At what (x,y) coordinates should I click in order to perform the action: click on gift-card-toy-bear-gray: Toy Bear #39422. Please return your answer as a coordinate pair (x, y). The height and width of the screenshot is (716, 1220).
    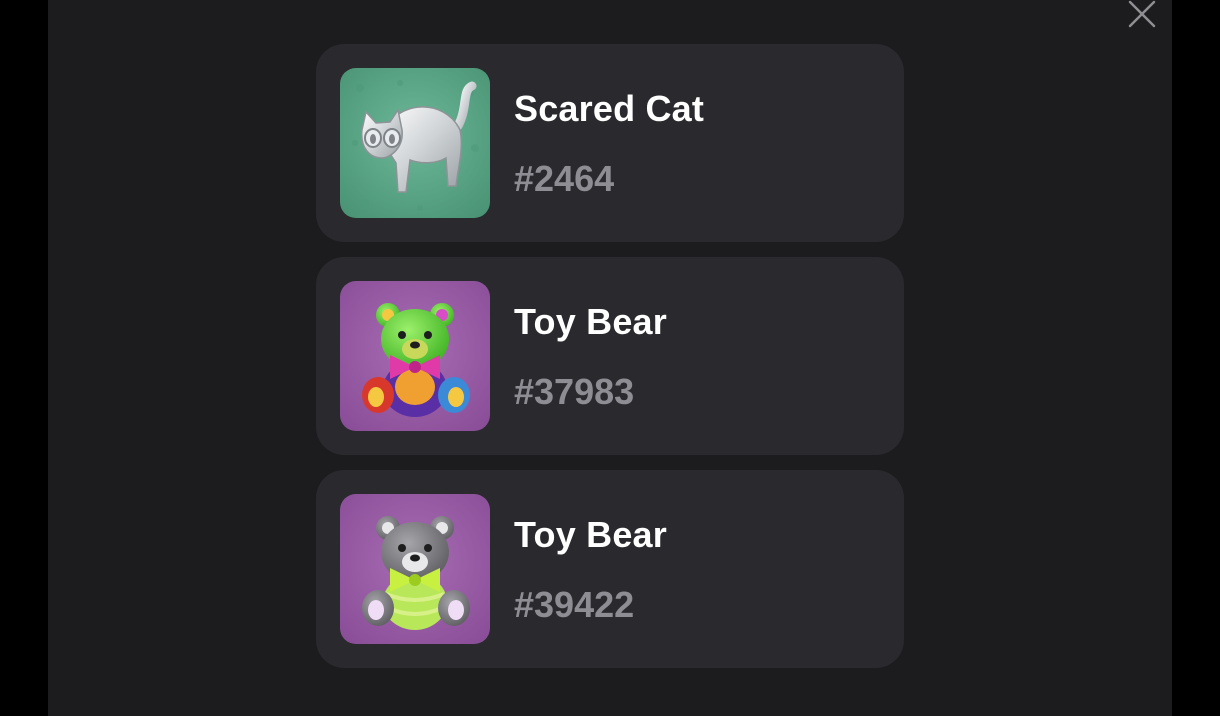
    Looking at the image, I should click on (610, 569).